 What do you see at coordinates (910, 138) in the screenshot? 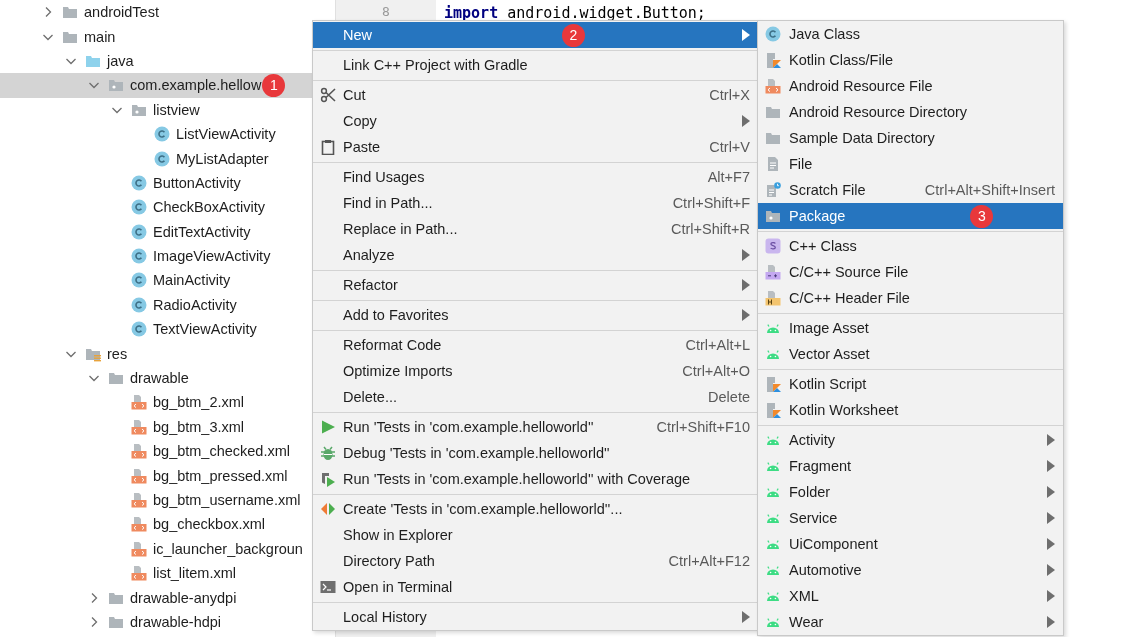
I see `menu-item: Sample Data Directory` at bounding box center [910, 138].